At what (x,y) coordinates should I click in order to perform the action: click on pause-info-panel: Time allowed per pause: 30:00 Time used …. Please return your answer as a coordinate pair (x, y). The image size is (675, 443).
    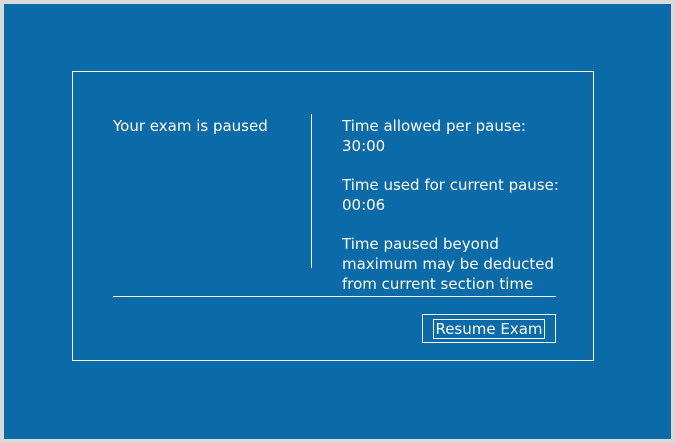
    Looking at the image, I should click on (457, 205).